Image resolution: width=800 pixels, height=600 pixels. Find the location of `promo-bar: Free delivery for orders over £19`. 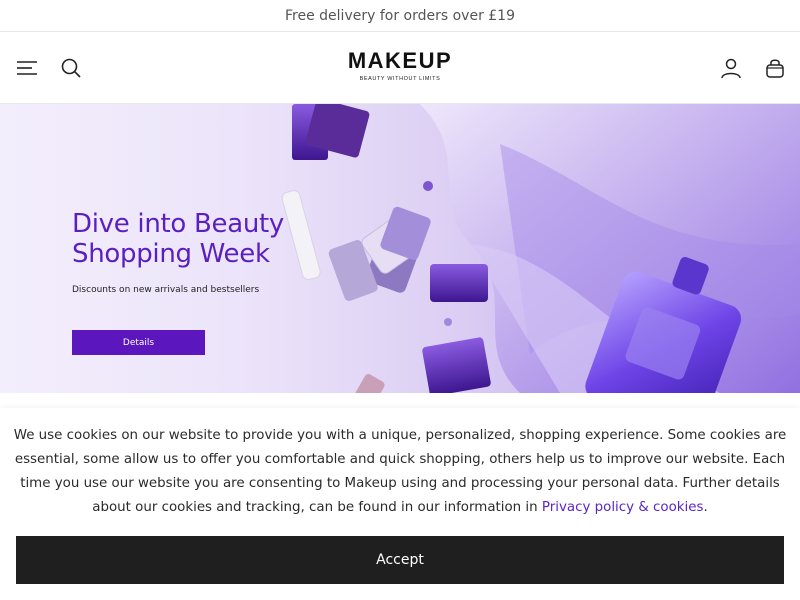

promo-bar: Free delivery for orders over £19 is located at coordinates (400, 16).